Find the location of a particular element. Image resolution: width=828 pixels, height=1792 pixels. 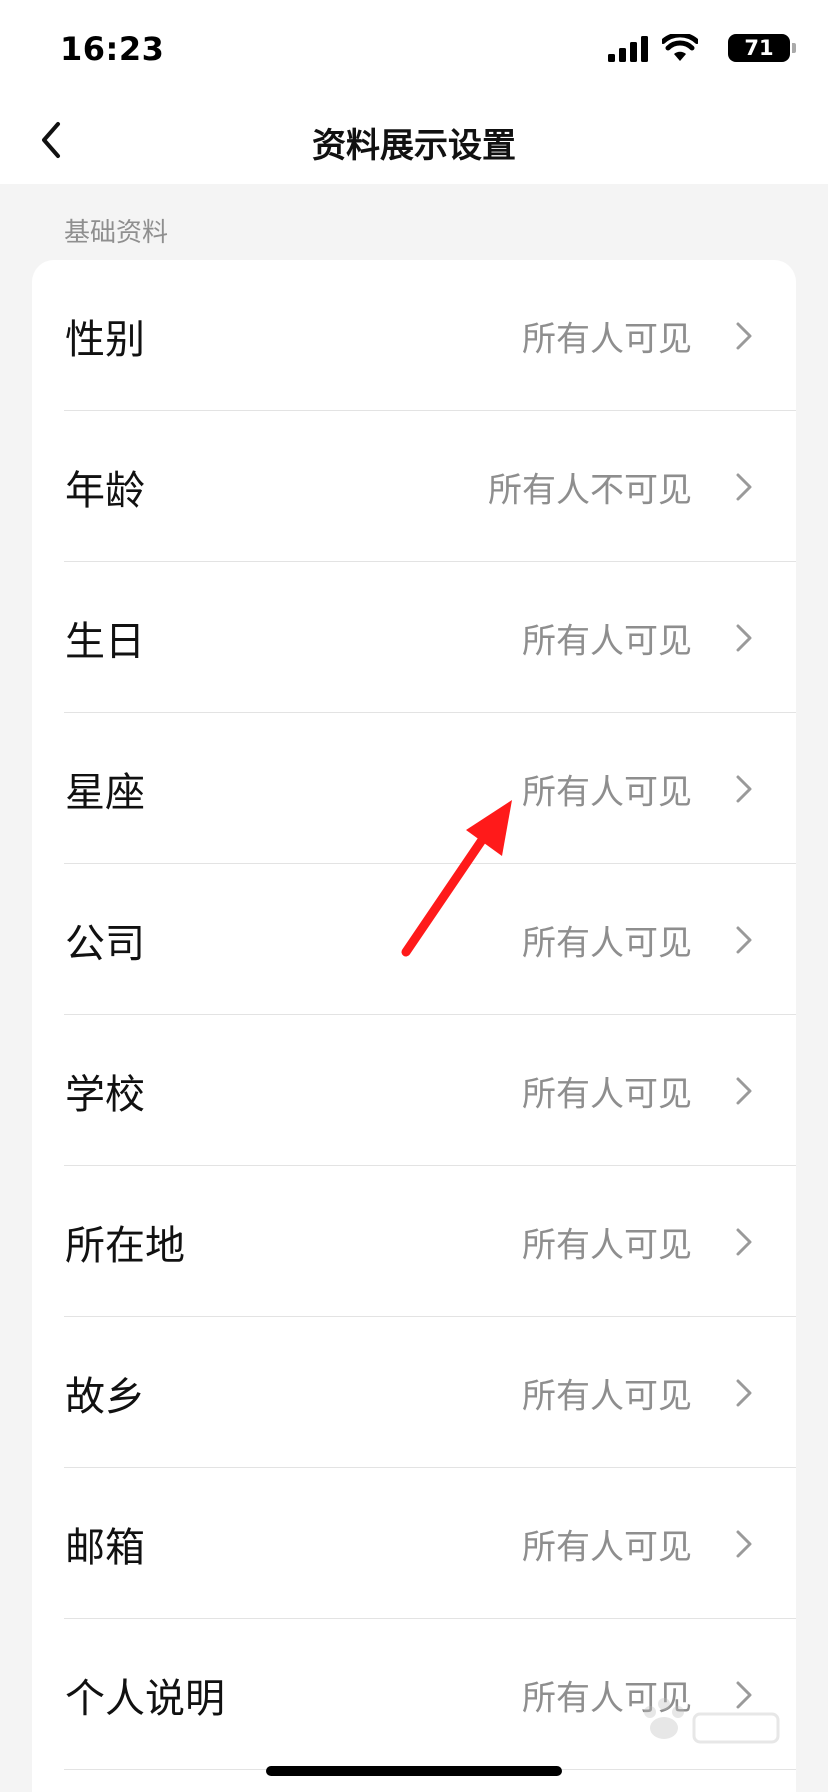

row-label: 所在地 is located at coordinates (125, 1245).